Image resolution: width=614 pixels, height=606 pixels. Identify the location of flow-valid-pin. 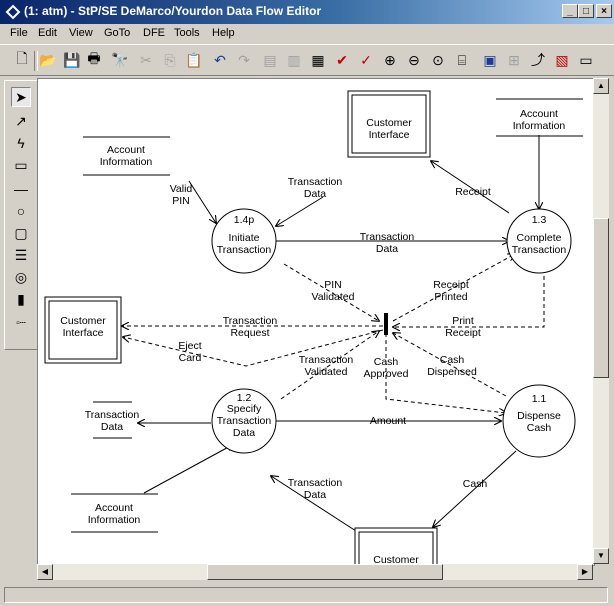
(202, 201).